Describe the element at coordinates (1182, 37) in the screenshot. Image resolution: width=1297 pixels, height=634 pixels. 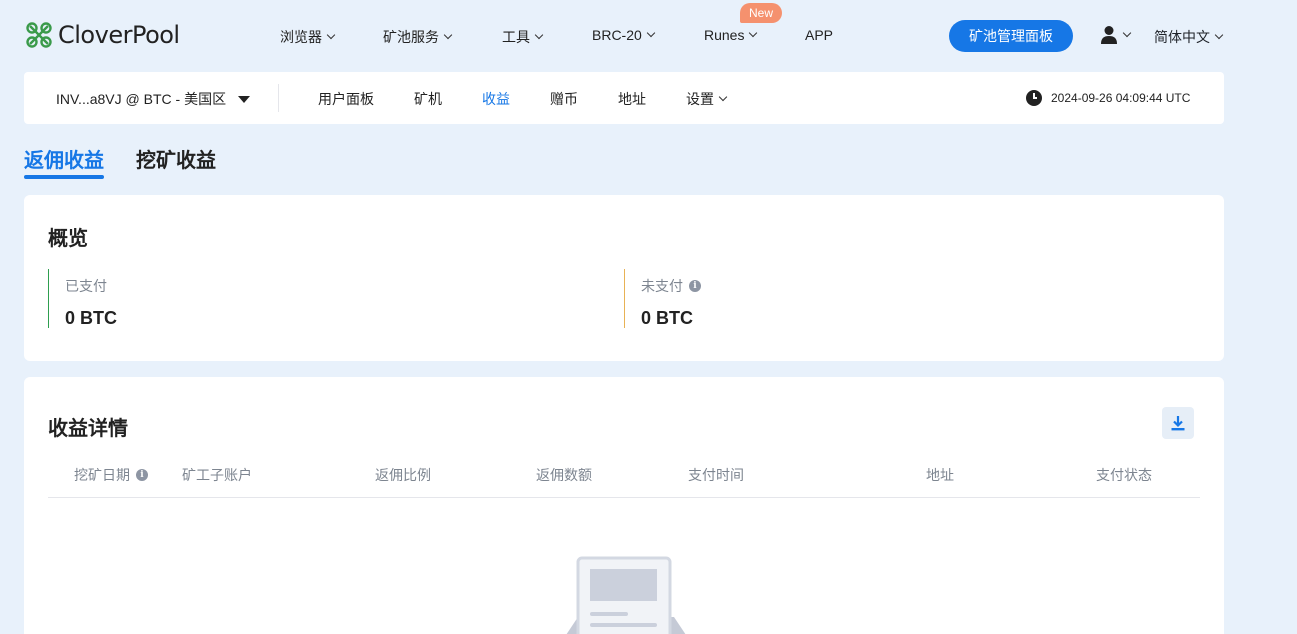
I see `language-label: 简体中文` at that location.